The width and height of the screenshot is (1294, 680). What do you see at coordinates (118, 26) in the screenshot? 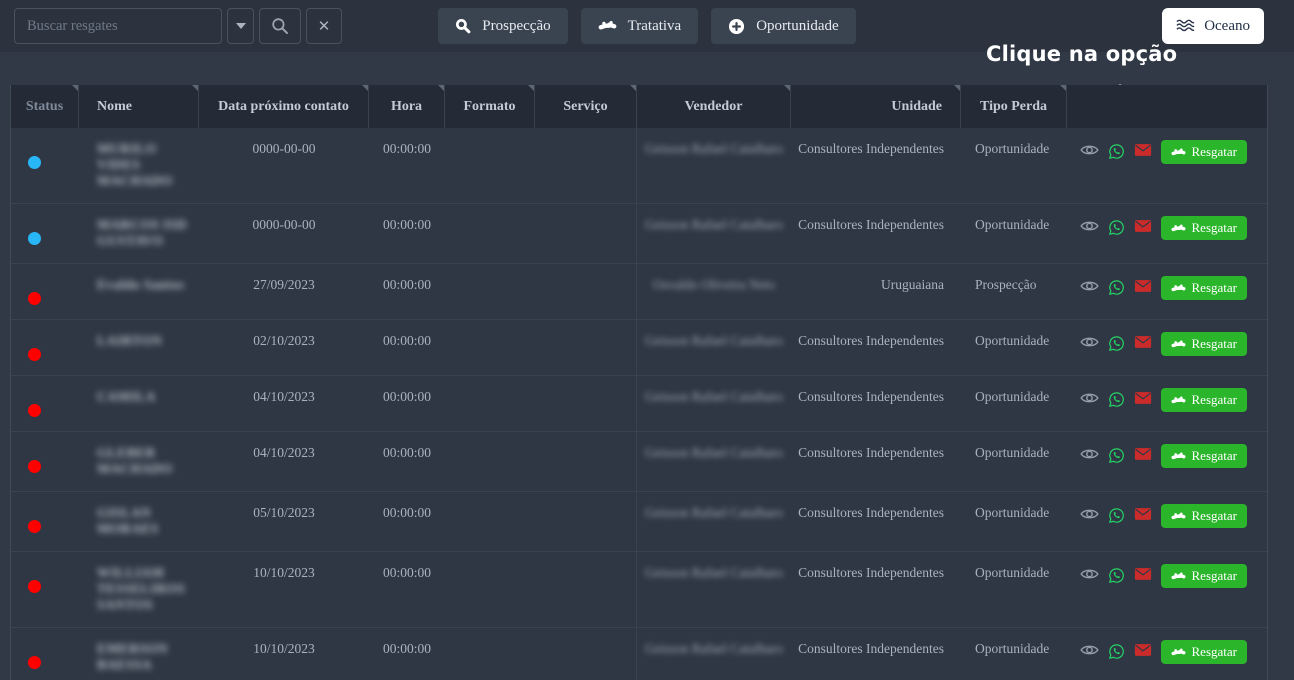
I see `search-input` at bounding box center [118, 26].